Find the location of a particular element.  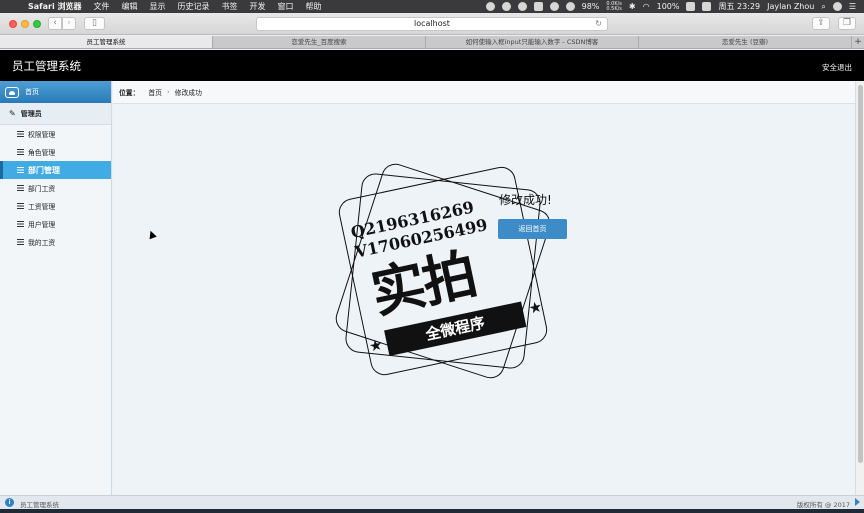

menu-bookmarks: 书签 is located at coordinates (230, 6).